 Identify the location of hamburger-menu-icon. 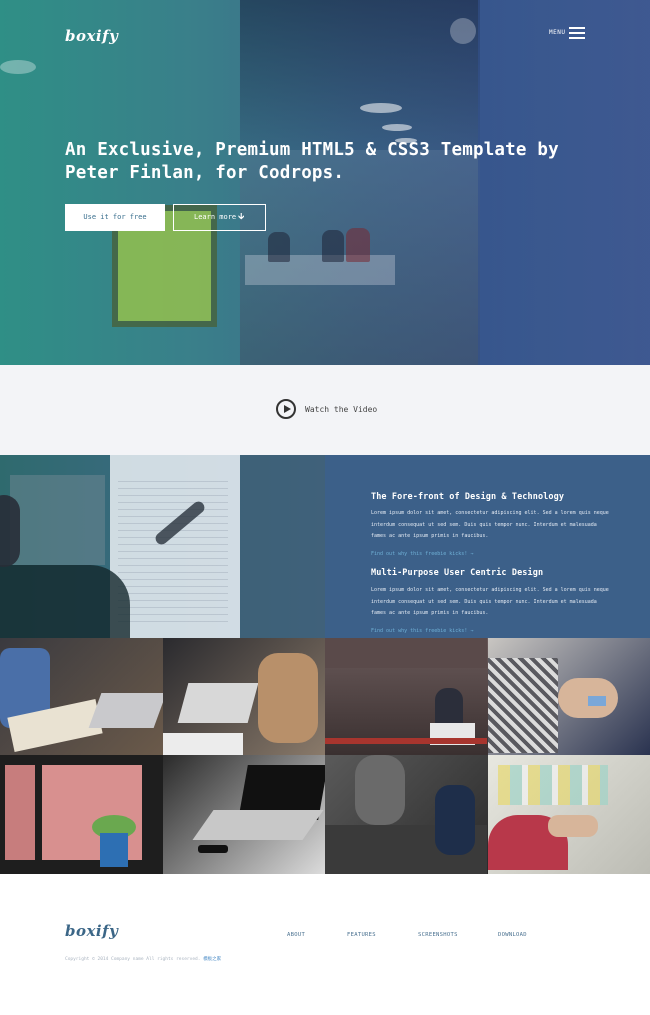
(577, 33).